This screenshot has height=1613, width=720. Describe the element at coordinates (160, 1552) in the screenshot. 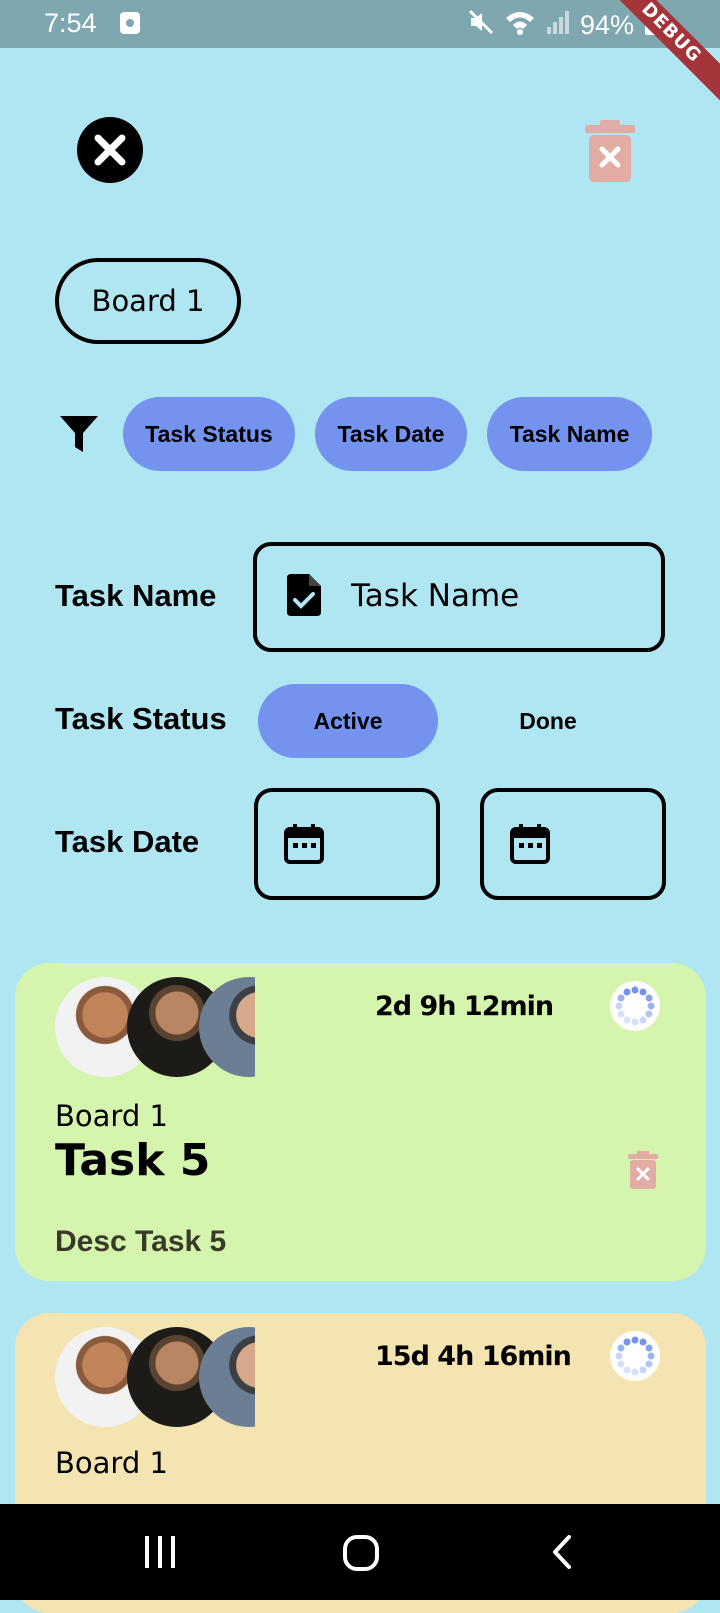

I see `recent-apps-icon` at that location.